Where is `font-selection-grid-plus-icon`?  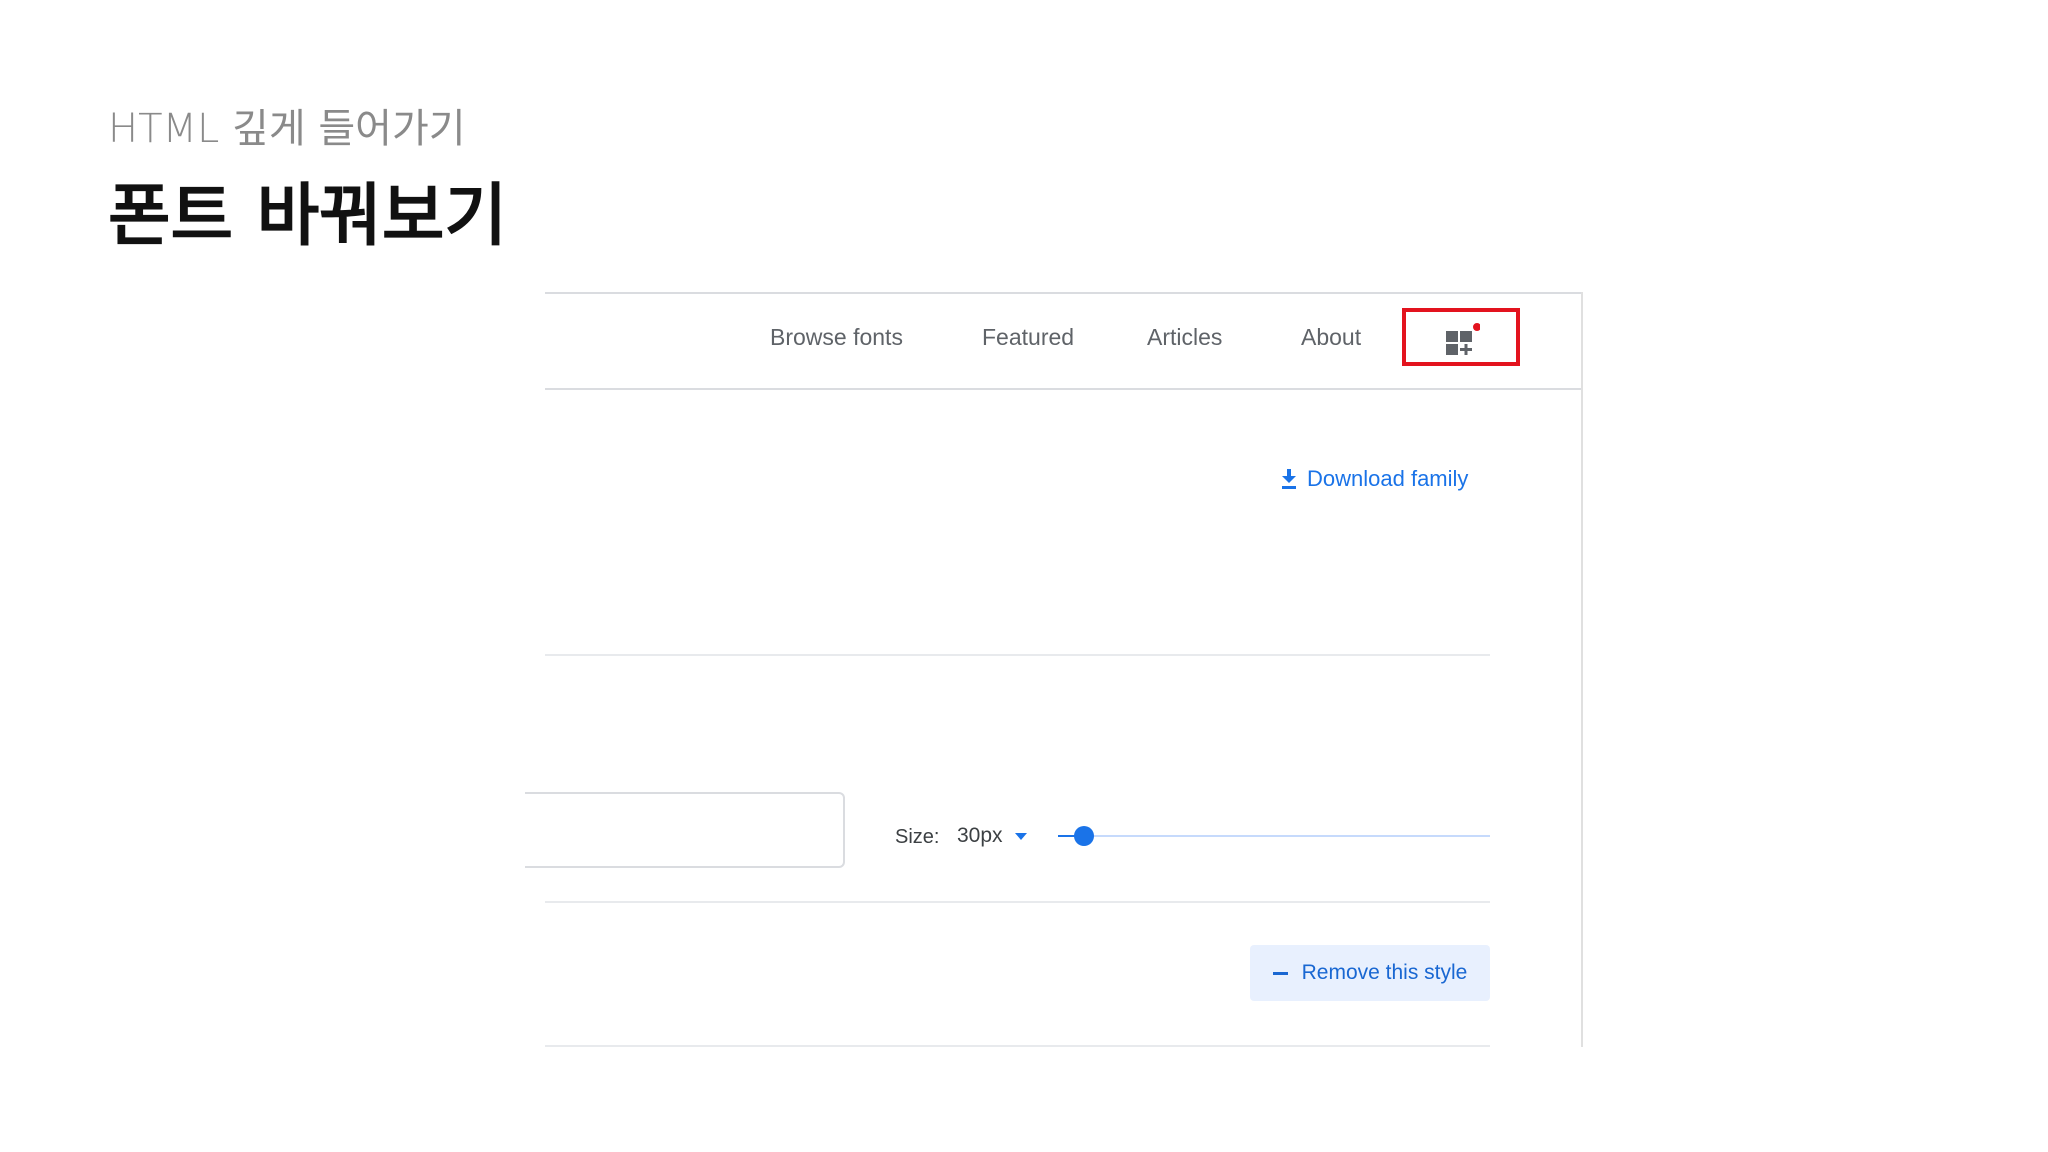
font-selection-grid-plus-icon is located at coordinates (1463, 339).